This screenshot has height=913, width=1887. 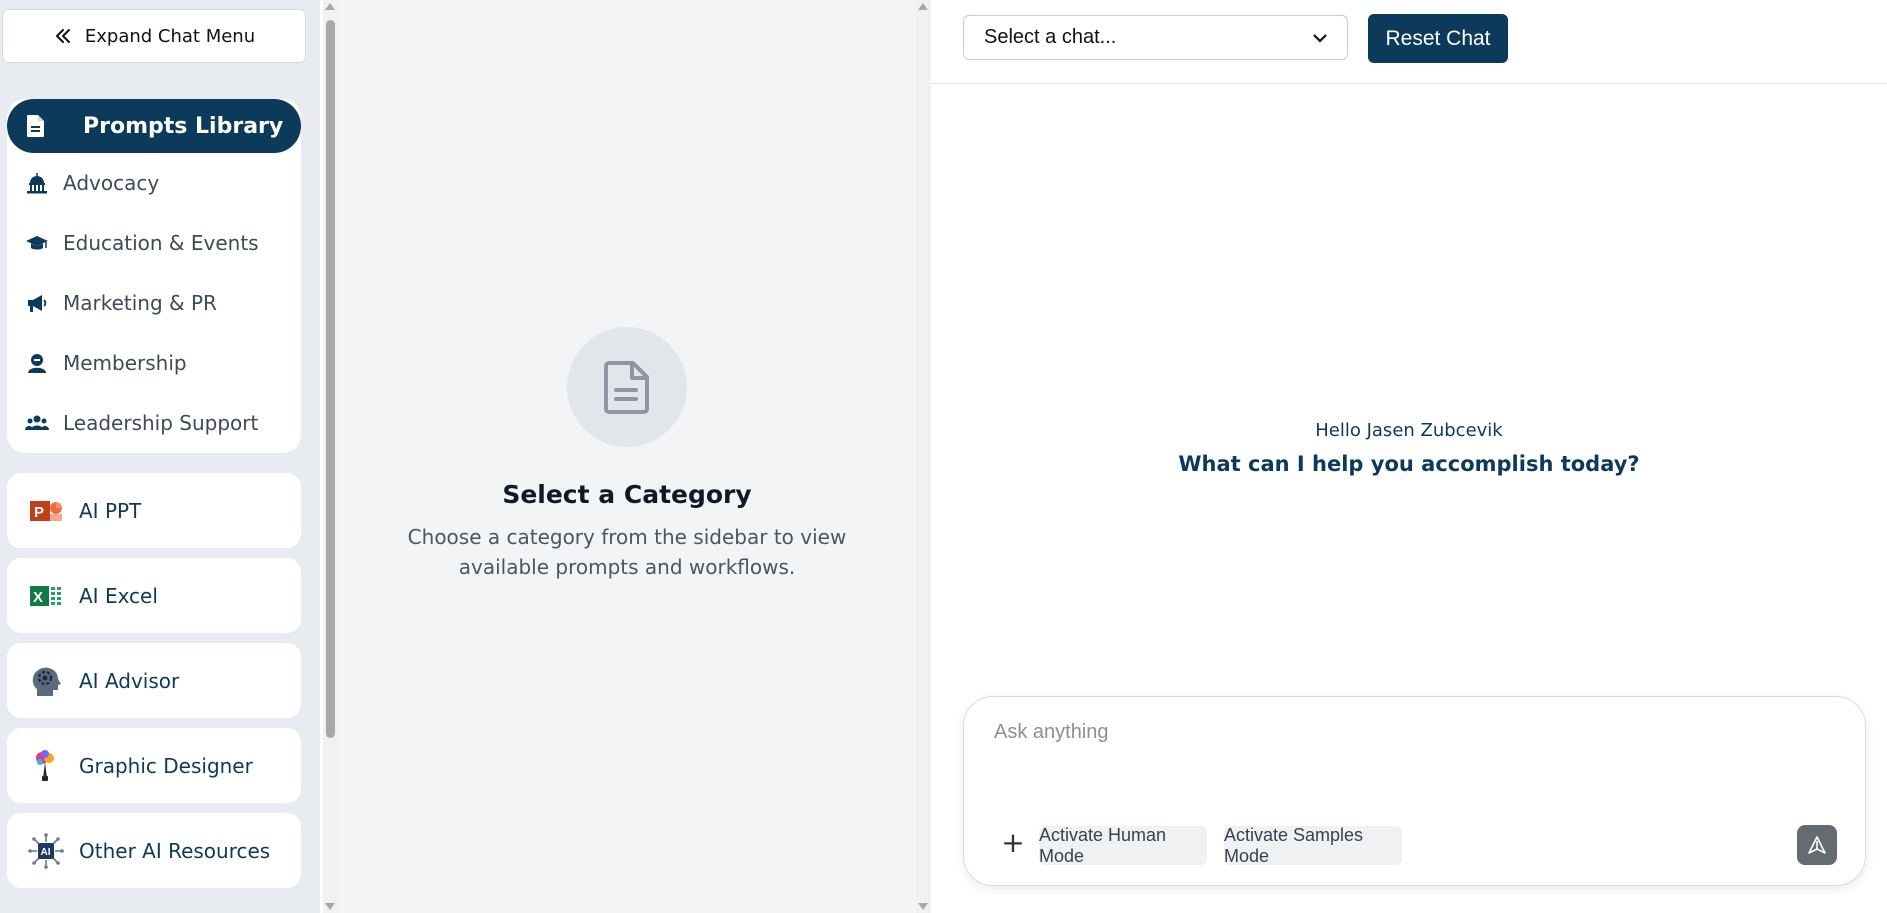 I want to click on tool-card-label: AI PPT, so click(x=110, y=510).